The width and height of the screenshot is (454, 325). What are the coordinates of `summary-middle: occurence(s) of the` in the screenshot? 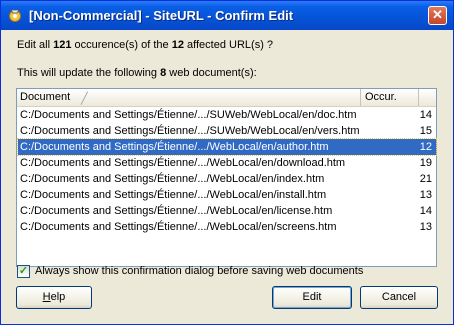 It's located at (121, 45).